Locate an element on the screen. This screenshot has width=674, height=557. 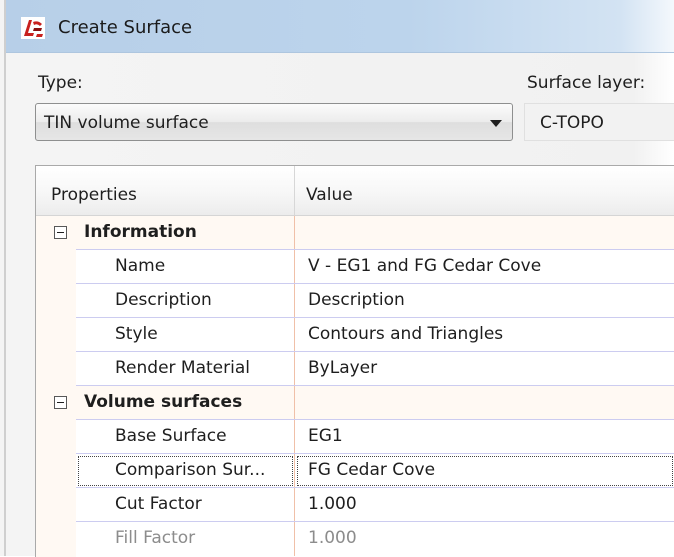
property-name: Cut Factor is located at coordinates (158, 504).